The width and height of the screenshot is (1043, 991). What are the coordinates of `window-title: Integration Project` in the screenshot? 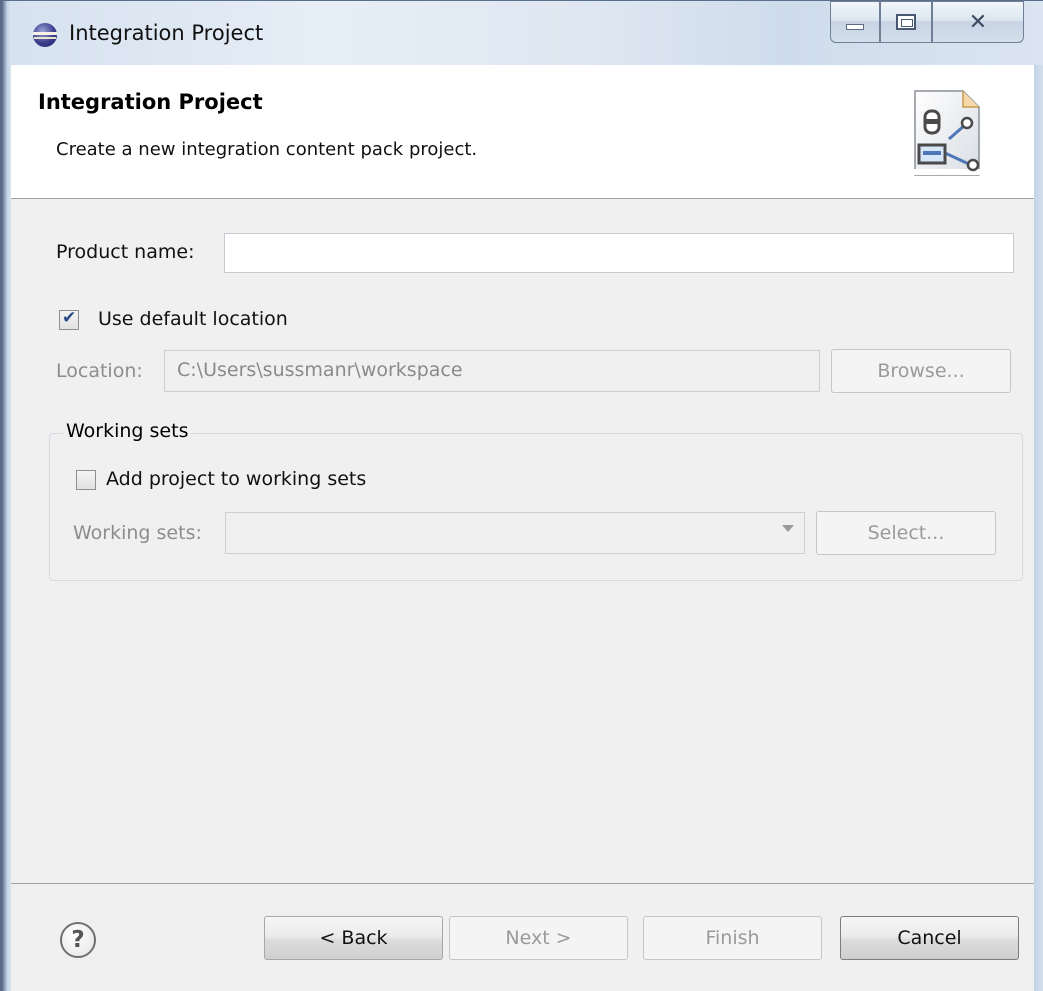 It's located at (166, 33).